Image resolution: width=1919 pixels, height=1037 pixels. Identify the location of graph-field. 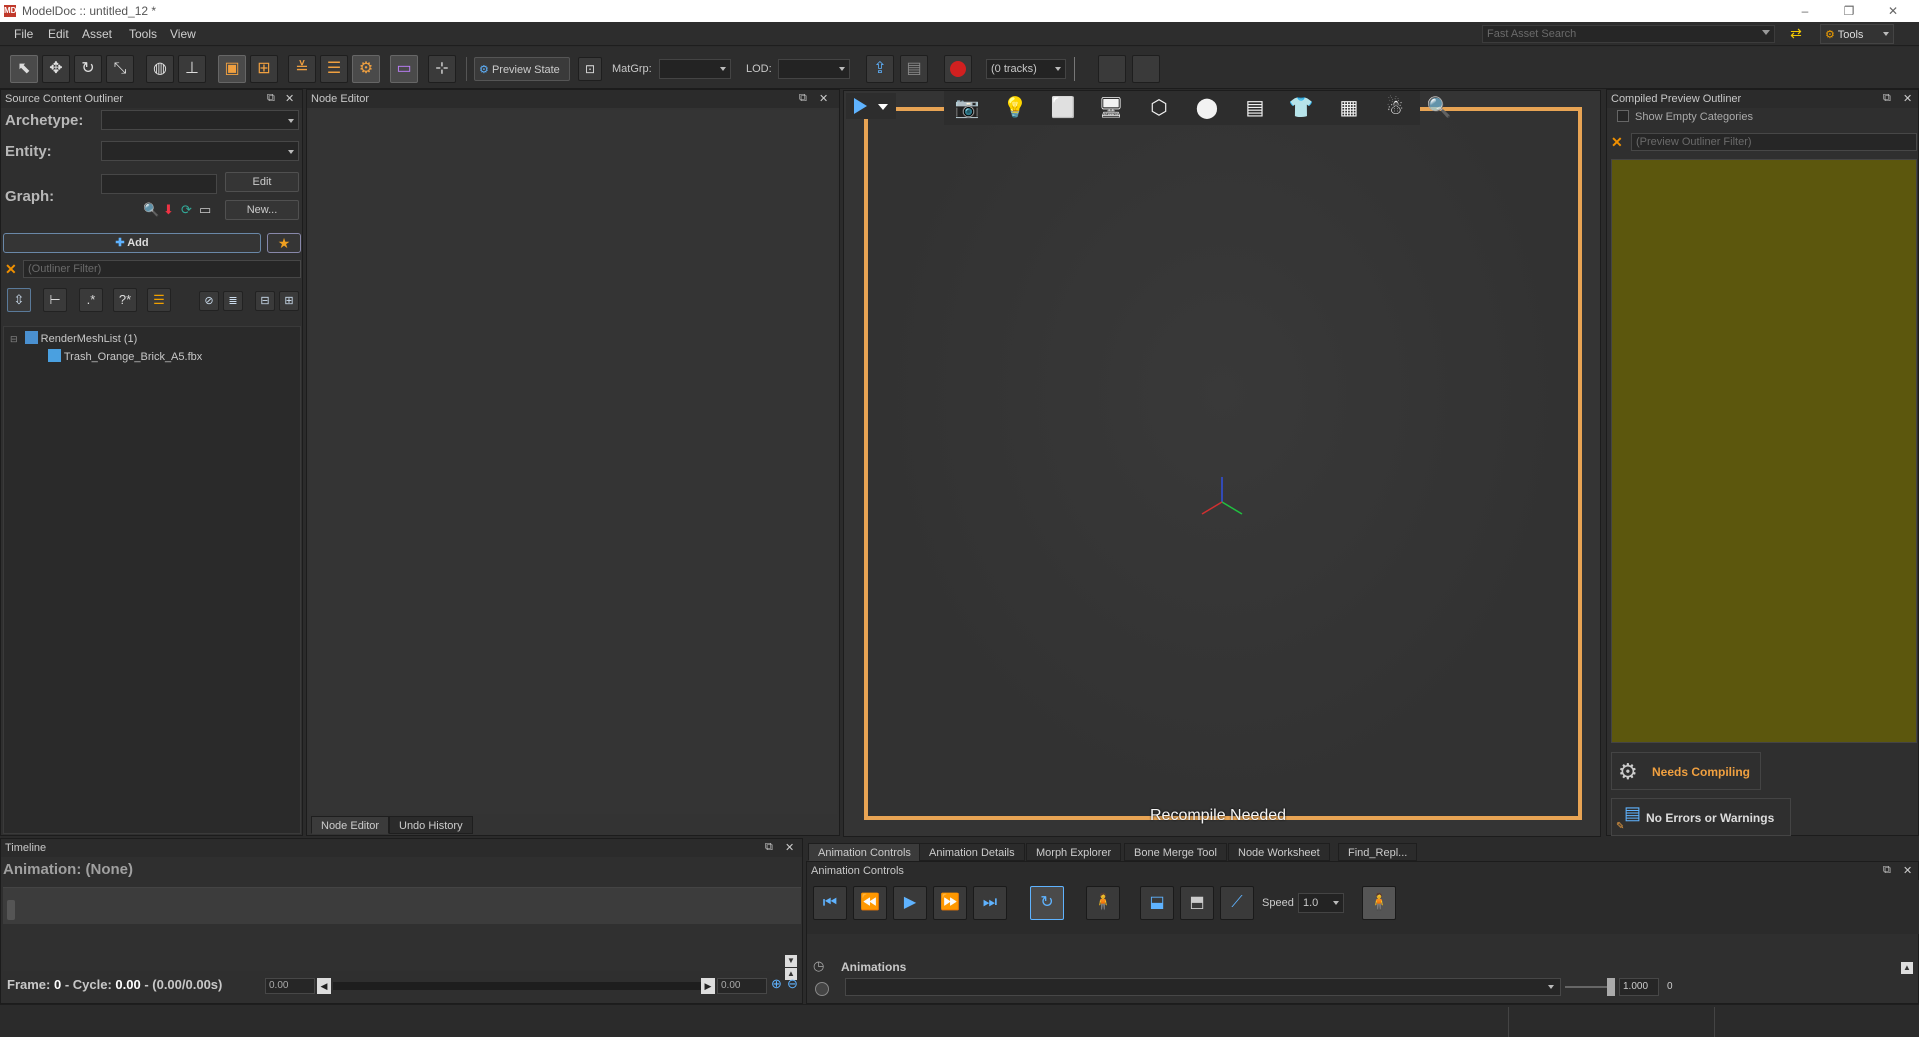
(159, 184).